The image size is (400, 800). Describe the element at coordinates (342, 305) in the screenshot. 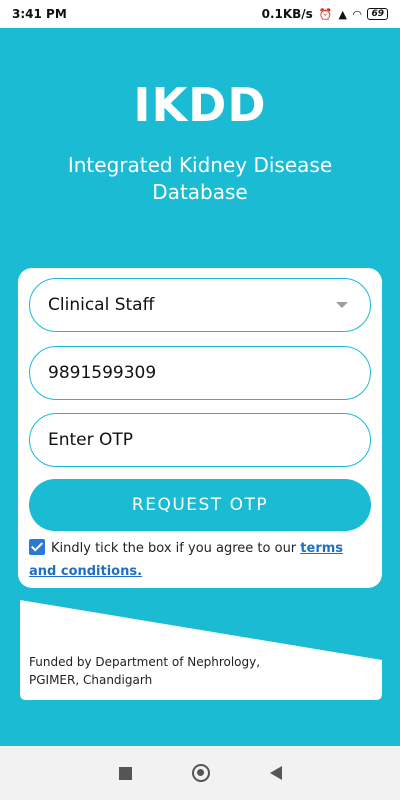

I see `chevron-down-icon` at that location.